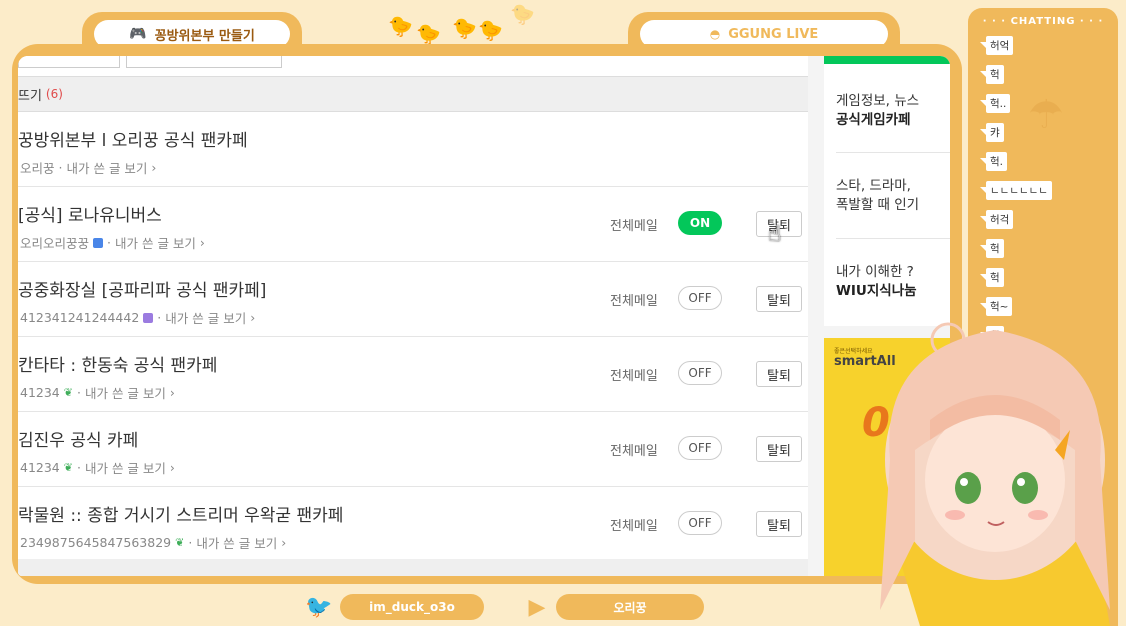  Describe the element at coordinates (1043, 21) in the screenshot. I see `chat-title: · · · CHATTING · · ·` at that location.